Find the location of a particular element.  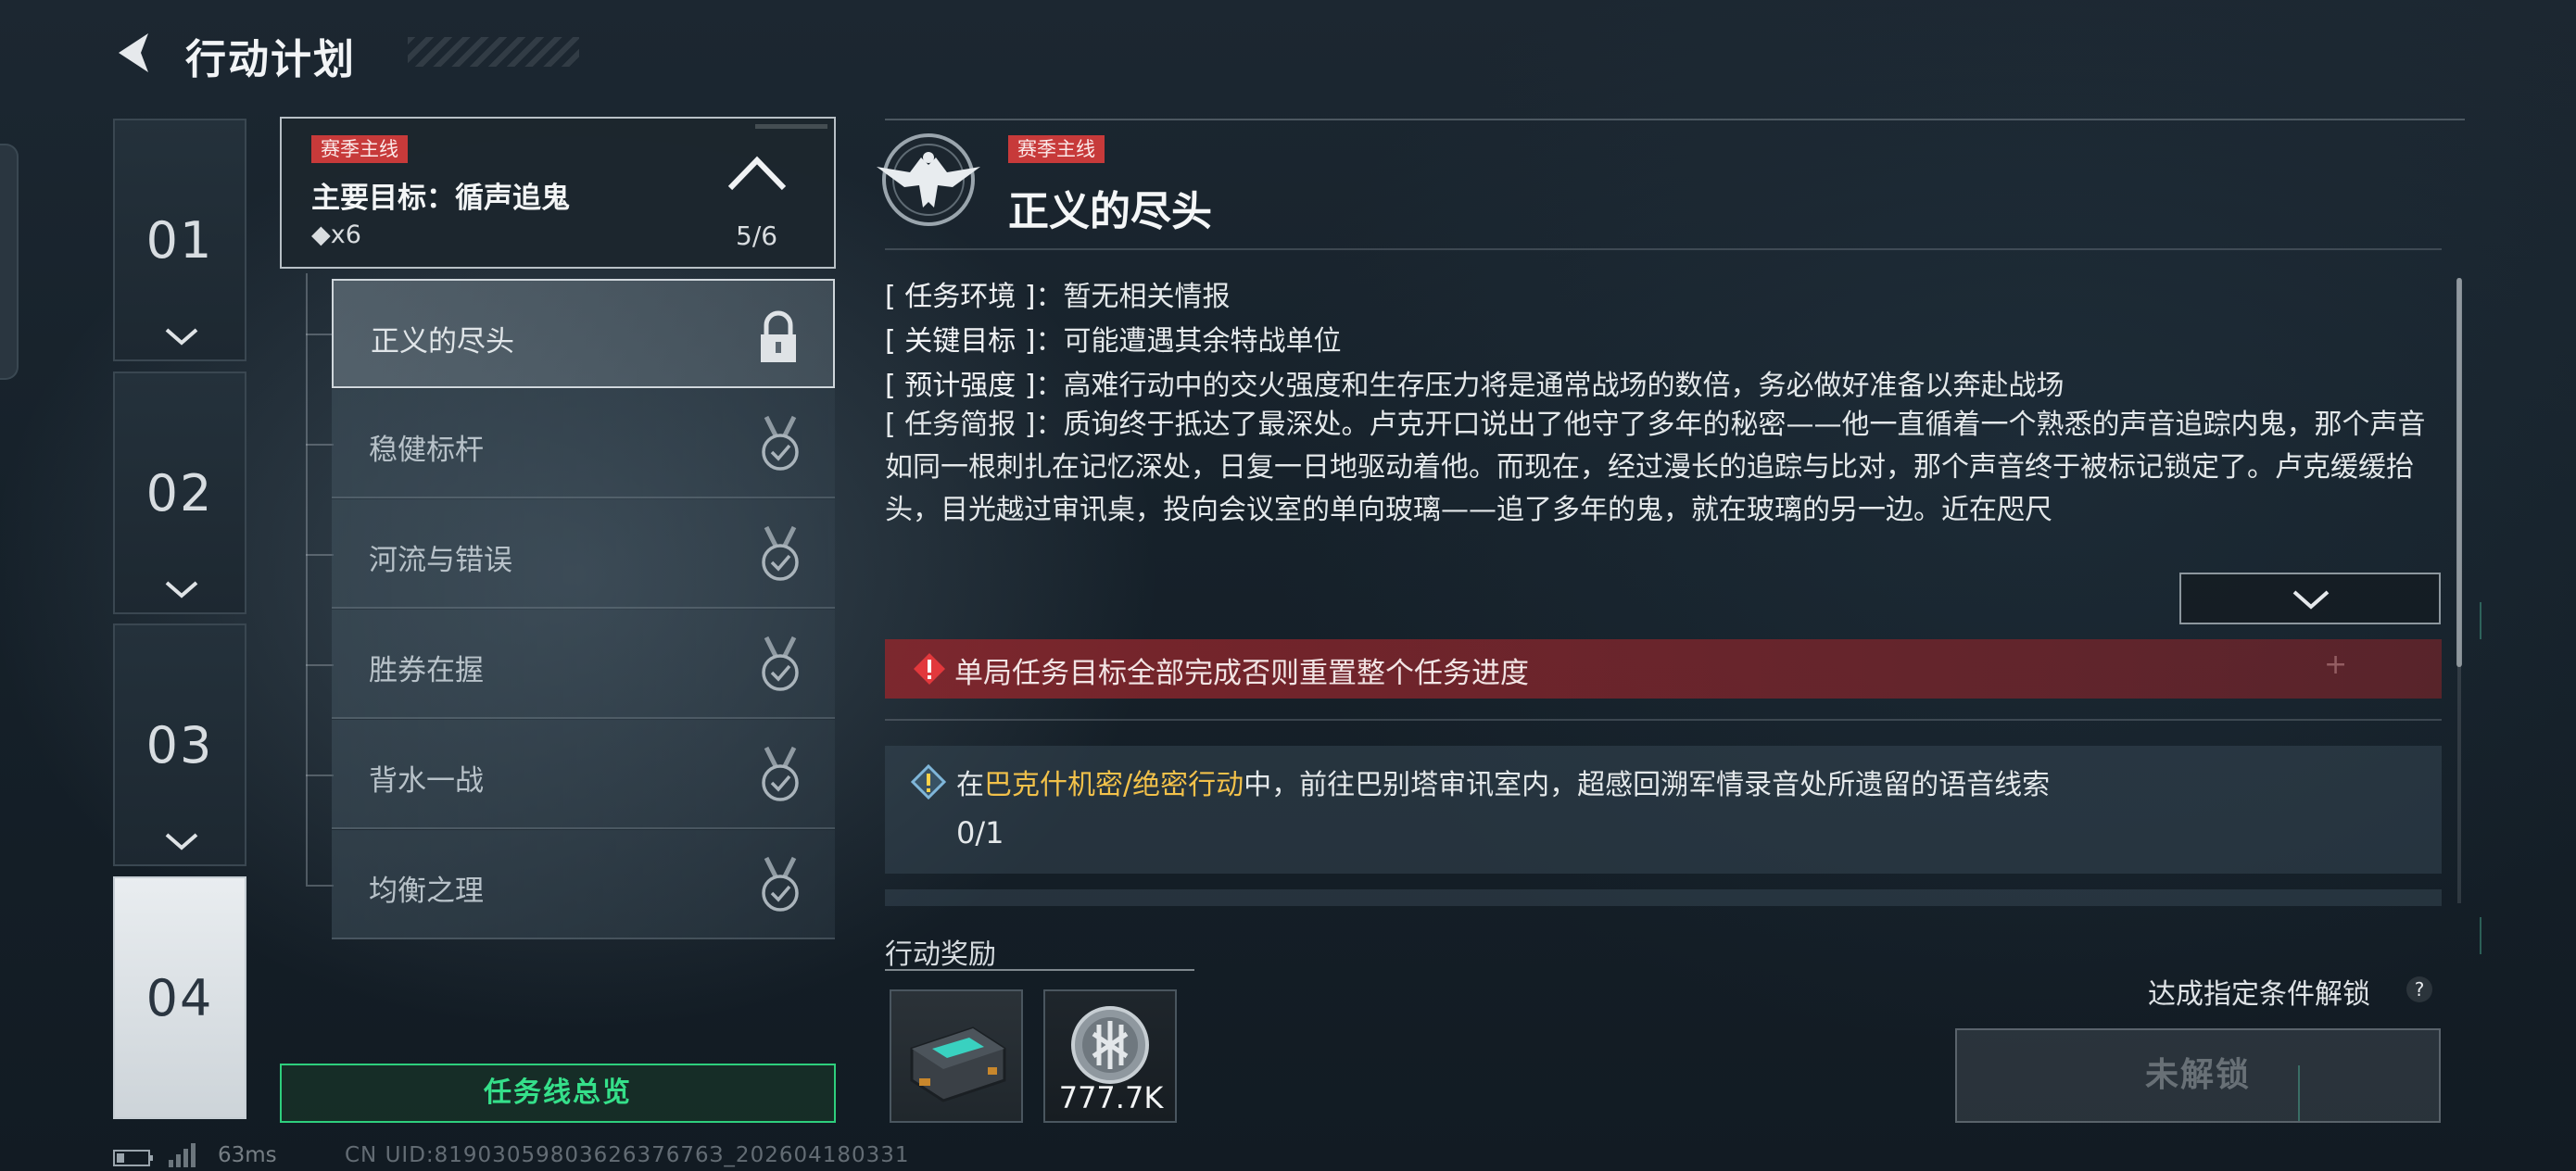

scrollbar-thumb is located at coordinates (2459, 473).